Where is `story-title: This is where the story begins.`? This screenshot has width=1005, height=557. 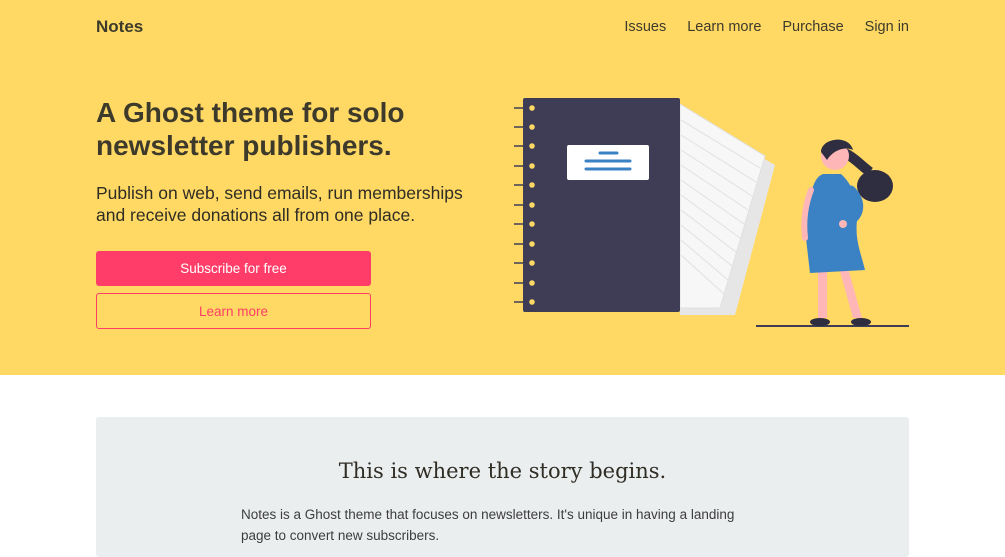
story-title: This is where the story begins. is located at coordinates (502, 471).